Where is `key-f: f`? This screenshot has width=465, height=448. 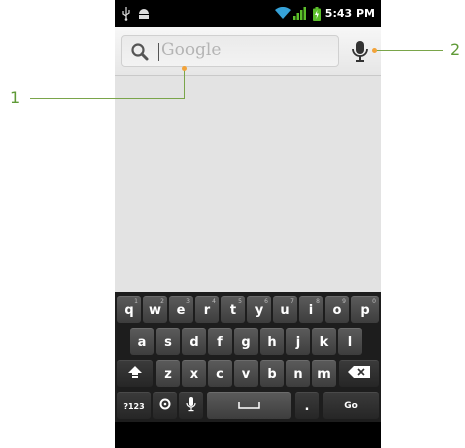 key-f: f is located at coordinates (220, 341).